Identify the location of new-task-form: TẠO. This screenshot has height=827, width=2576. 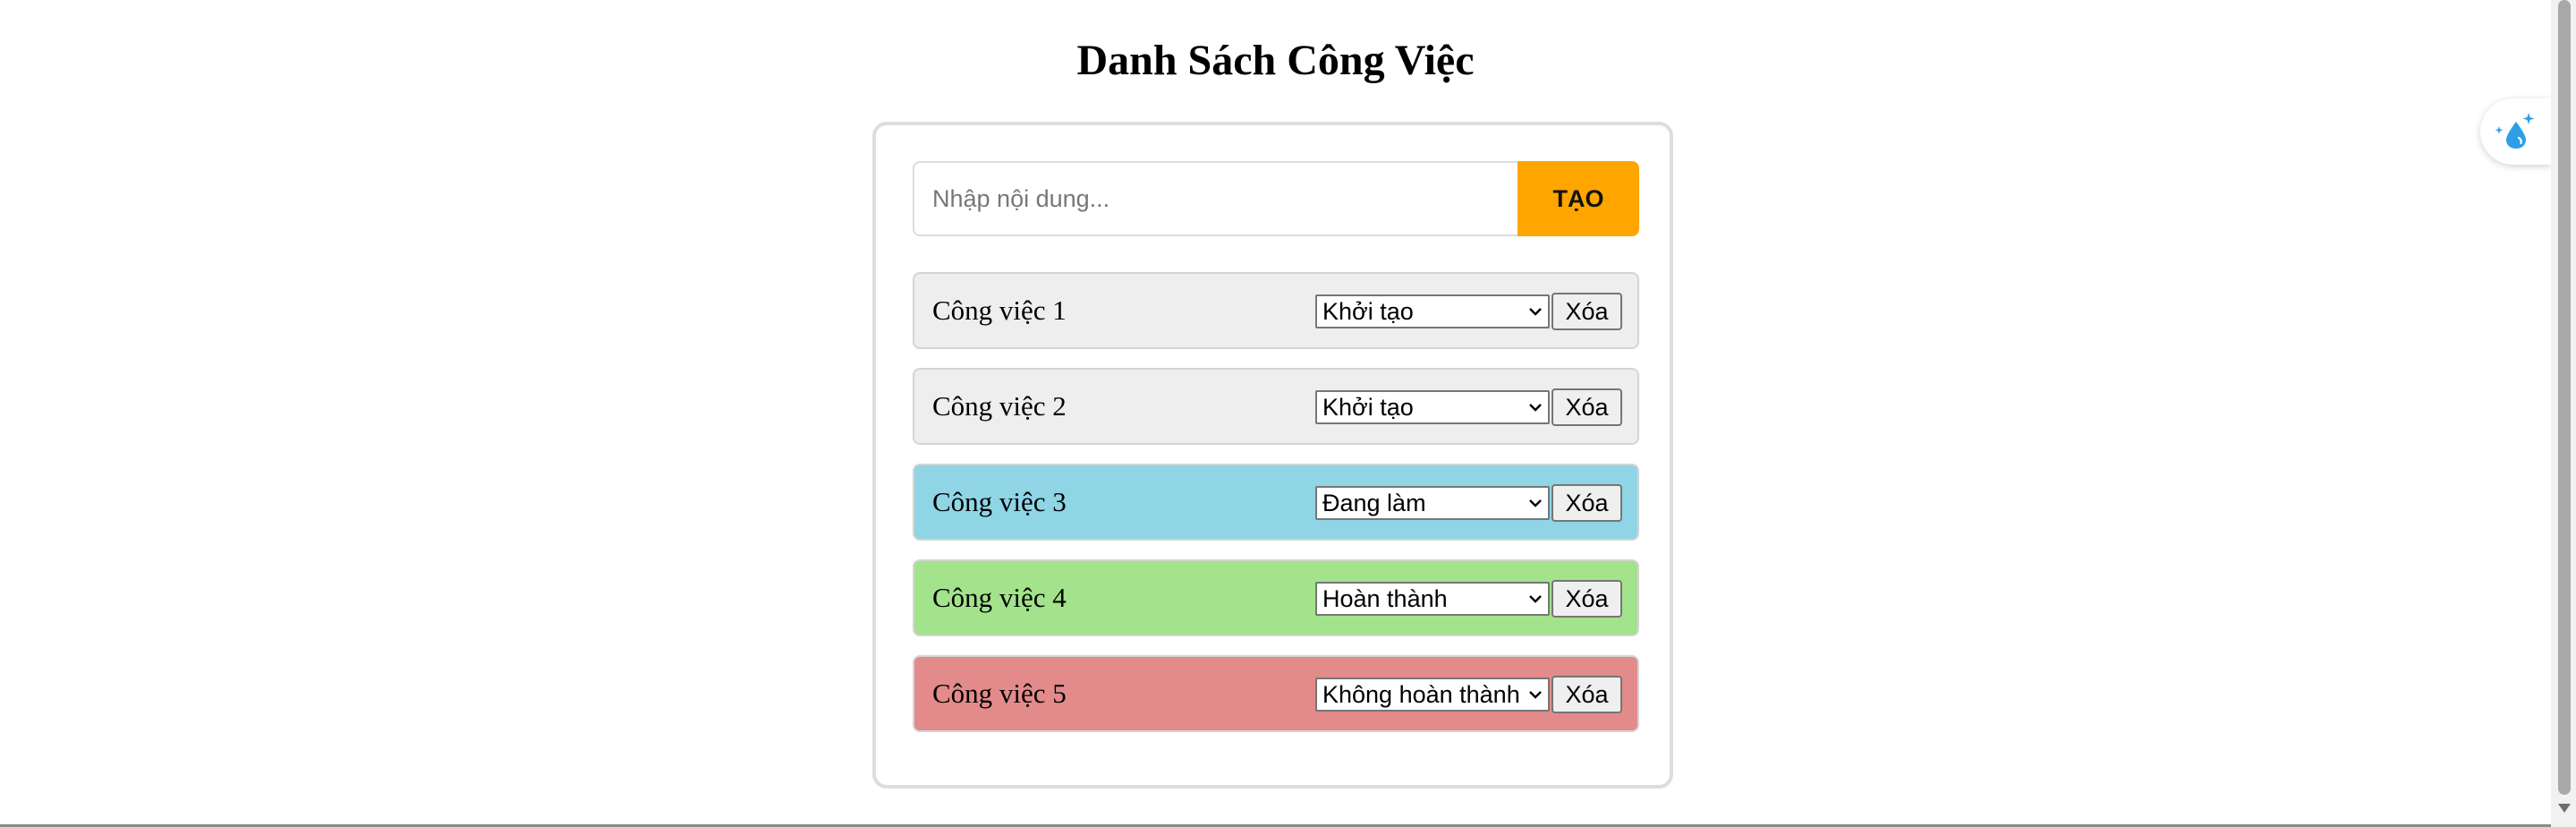
(1276, 198).